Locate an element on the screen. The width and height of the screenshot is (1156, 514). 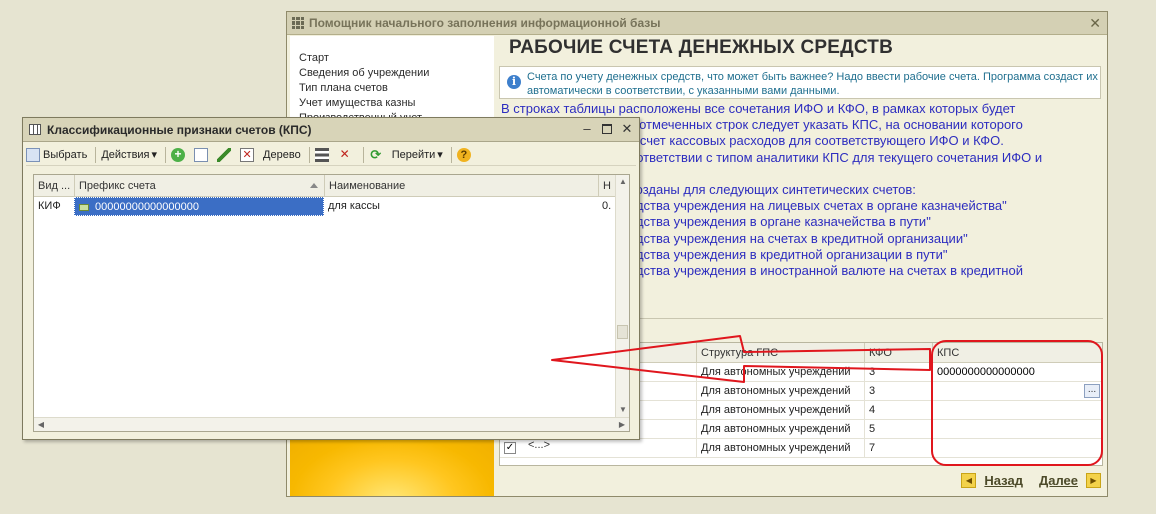
scroll-thumb is located at coordinates (622, 332).